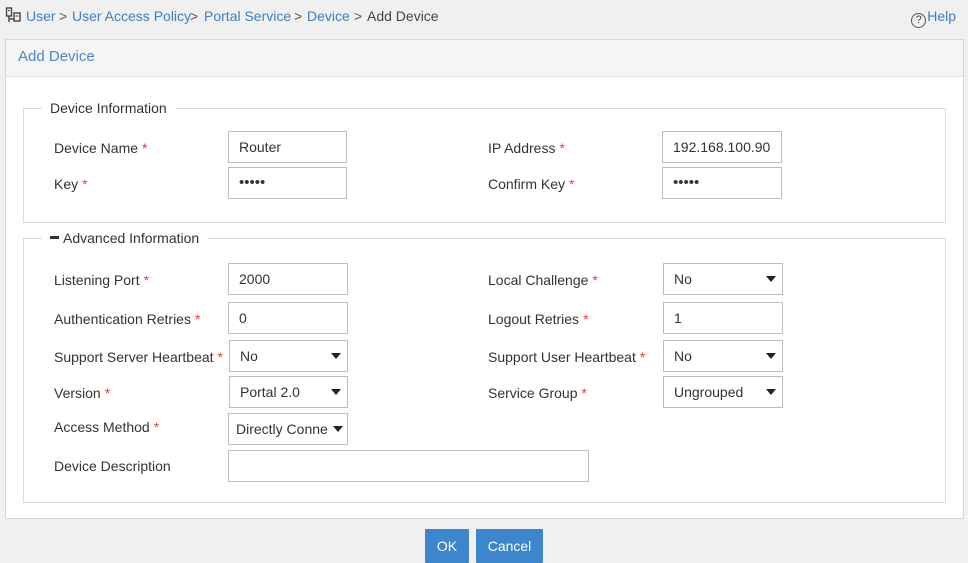 The height and width of the screenshot is (563, 968). What do you see at coordinates (288, 429) in the screenshot?
I see `access-method-select: Directly Conne` at bounding box center [288, 429].